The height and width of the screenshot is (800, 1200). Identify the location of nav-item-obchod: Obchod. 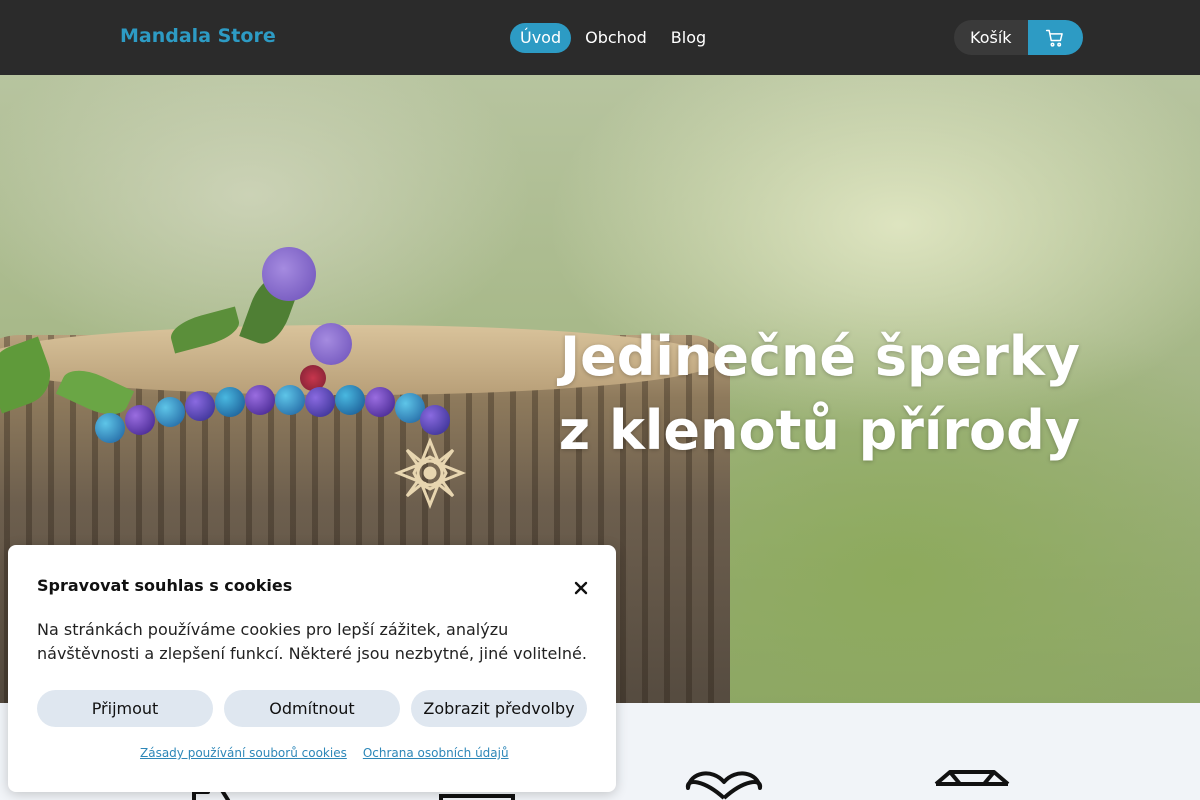
(616, 38).